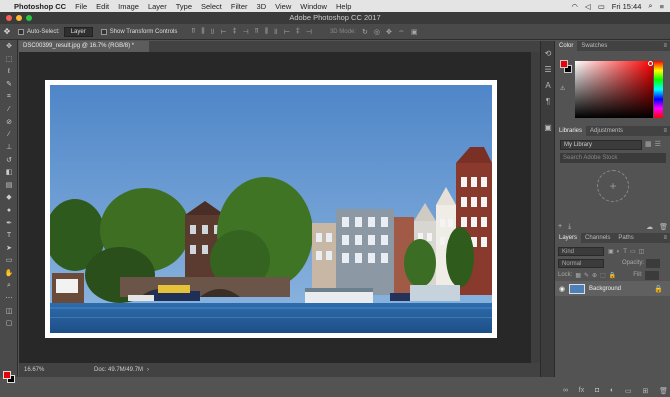  What do you see at coordinates (581, 251) in the screenshot?
I see `layer-kind-filter: Kind` at bounding box center [581, 251].